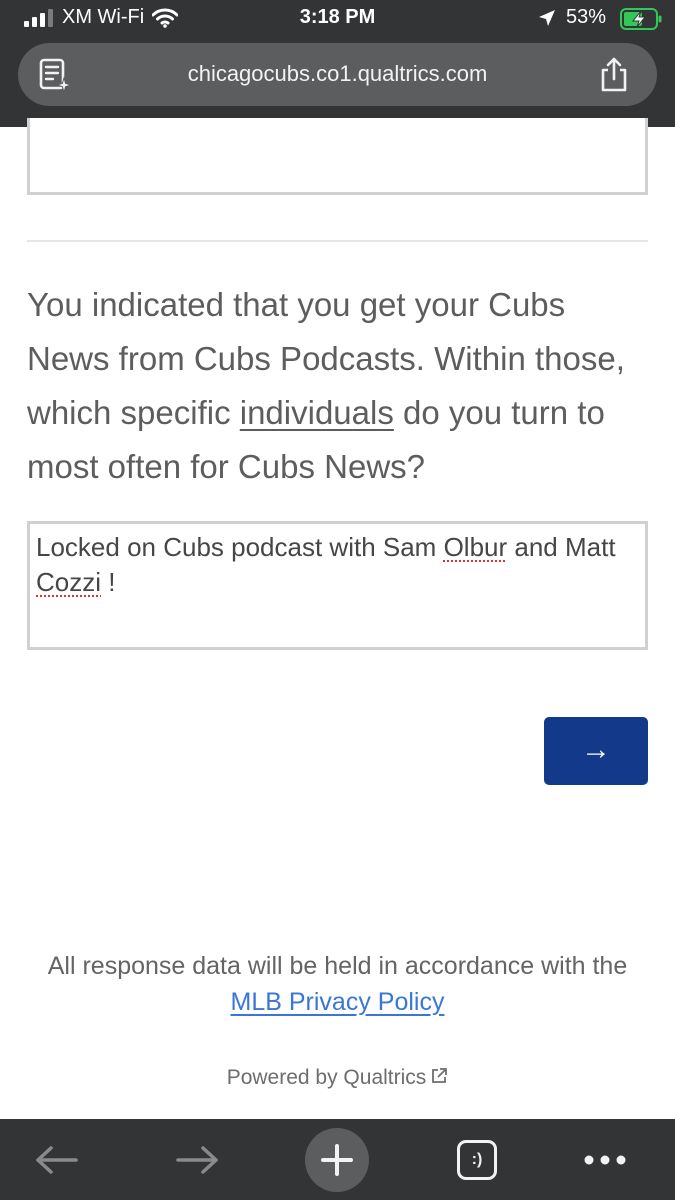 The height and width of the screenshot is (1200, 675). I want to click on back-arrow-icon, so click(57, 1159).